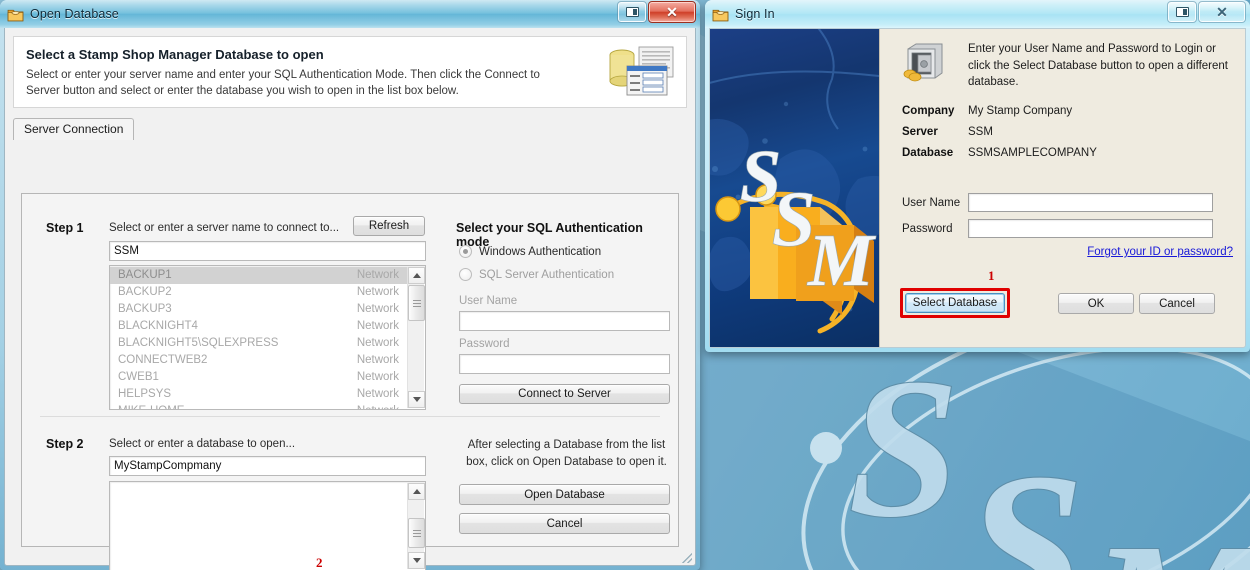 This screenshot has width=1250, height=570. What do you see at coordinates (65, 444) in the screenshot?
I see `step2-label: Step 2` at bounding box center [65, 444].